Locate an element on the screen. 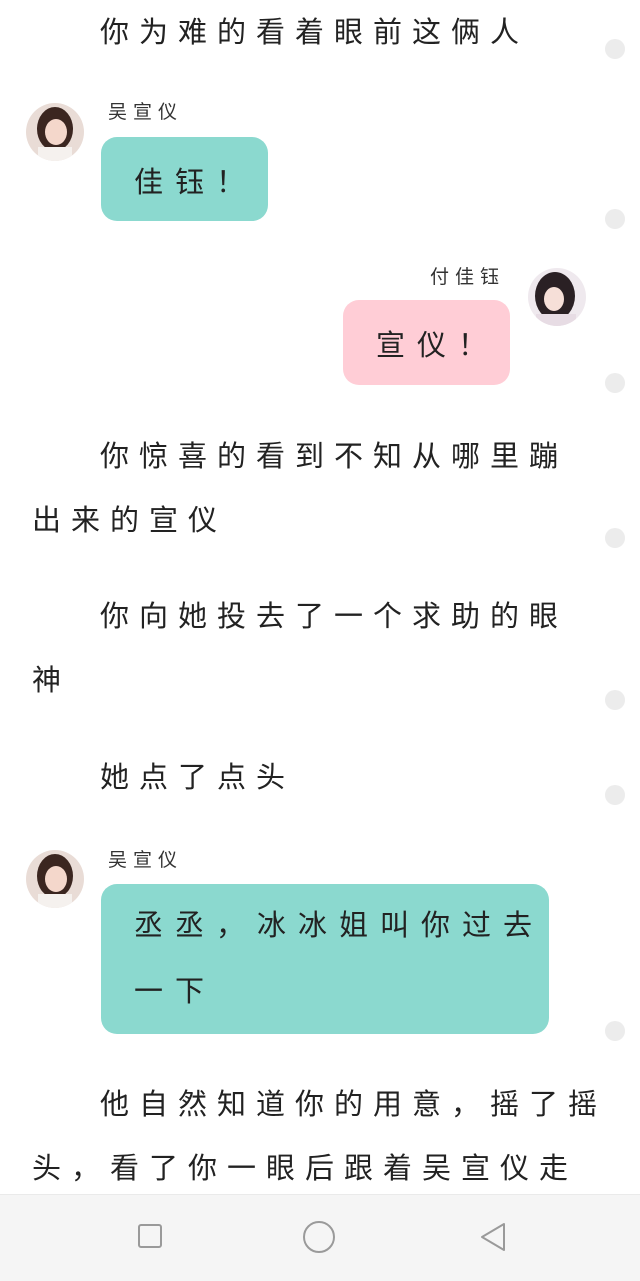  chat-bubble: 丞丞，冰冰姐叫你过去 一下 is located at coordinates (325, 959).